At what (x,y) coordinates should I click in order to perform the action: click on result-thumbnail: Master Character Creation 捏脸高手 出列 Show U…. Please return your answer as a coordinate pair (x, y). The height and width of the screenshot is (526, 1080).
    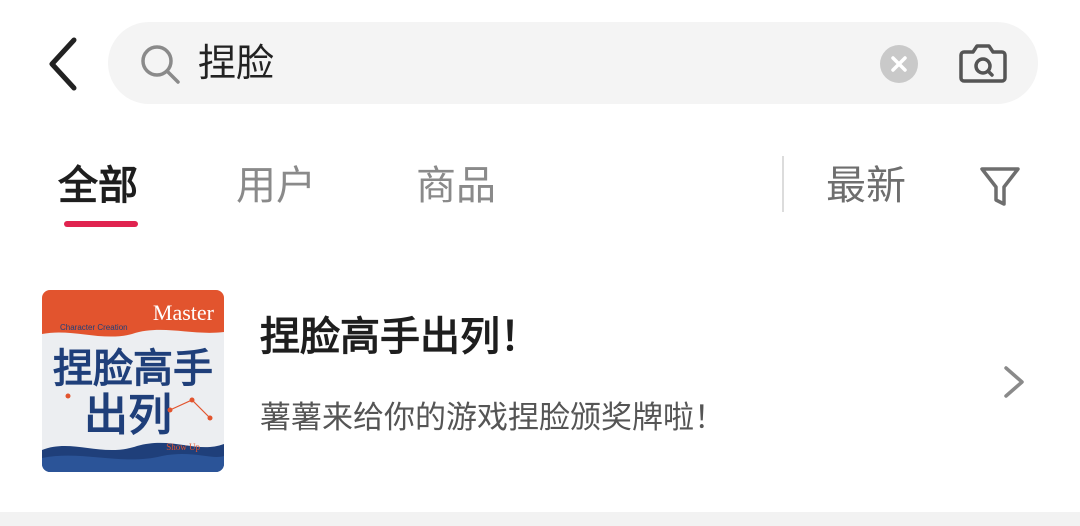
    Looking at the image, I should click on (133, 381).